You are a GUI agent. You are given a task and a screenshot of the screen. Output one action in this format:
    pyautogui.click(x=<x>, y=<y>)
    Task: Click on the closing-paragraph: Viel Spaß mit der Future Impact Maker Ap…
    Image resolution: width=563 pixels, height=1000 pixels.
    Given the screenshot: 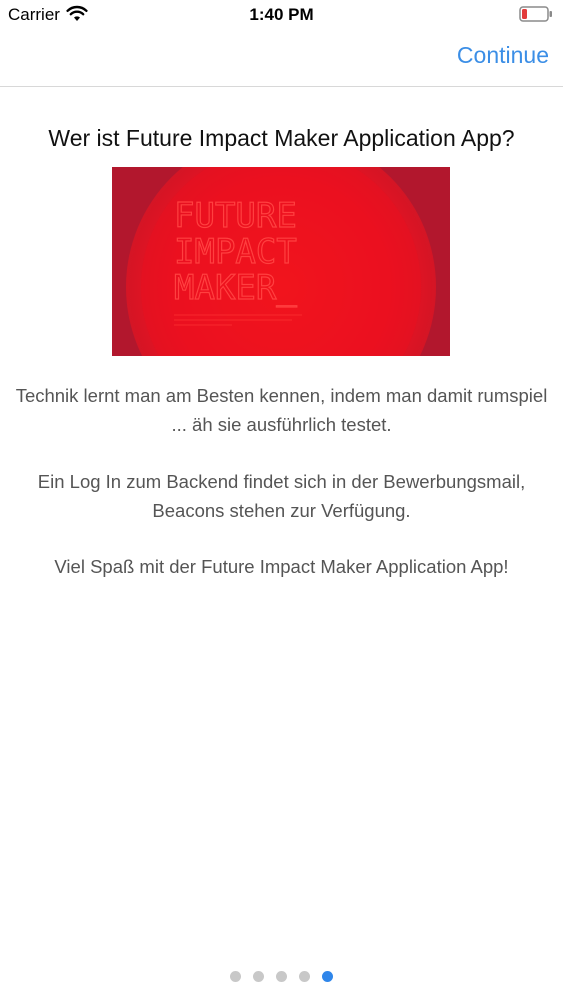 What is the action you would take?
    pyautogui.click(x=281, y=566)
    